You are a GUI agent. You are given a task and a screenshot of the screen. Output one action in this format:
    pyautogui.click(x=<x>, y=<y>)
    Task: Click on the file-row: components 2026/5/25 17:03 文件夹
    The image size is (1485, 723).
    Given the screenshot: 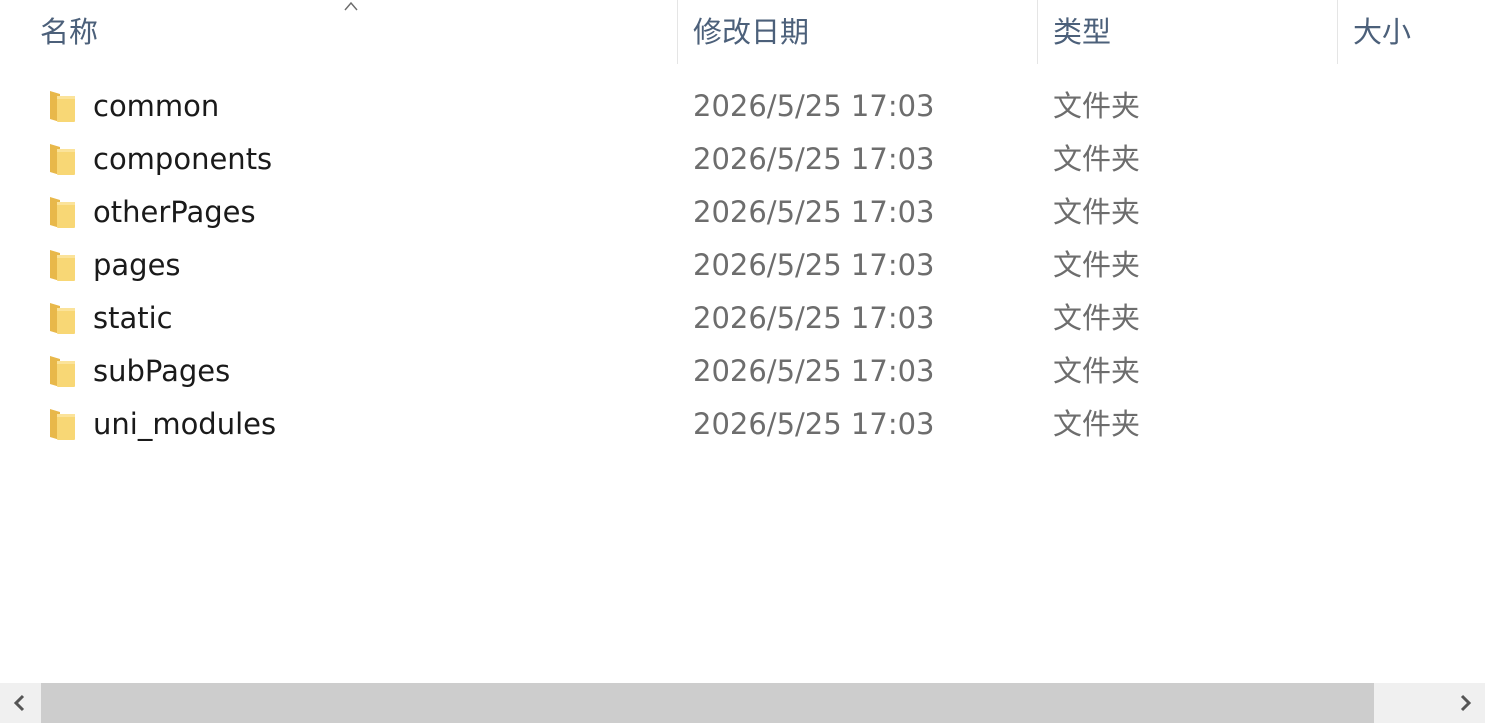 What is the action you would take?
    pyautogui.click(x=742, y=159)
    